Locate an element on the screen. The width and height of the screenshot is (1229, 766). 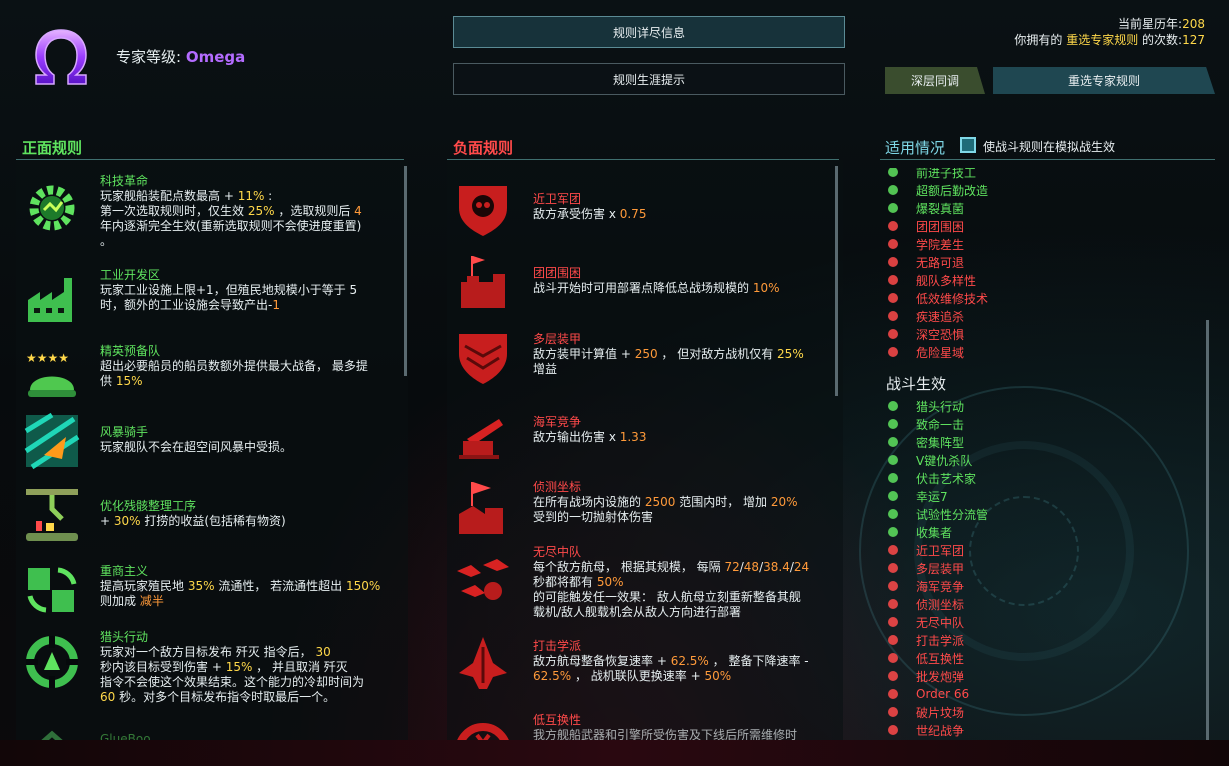
gauge-icon is located at coordinates (483, 731).